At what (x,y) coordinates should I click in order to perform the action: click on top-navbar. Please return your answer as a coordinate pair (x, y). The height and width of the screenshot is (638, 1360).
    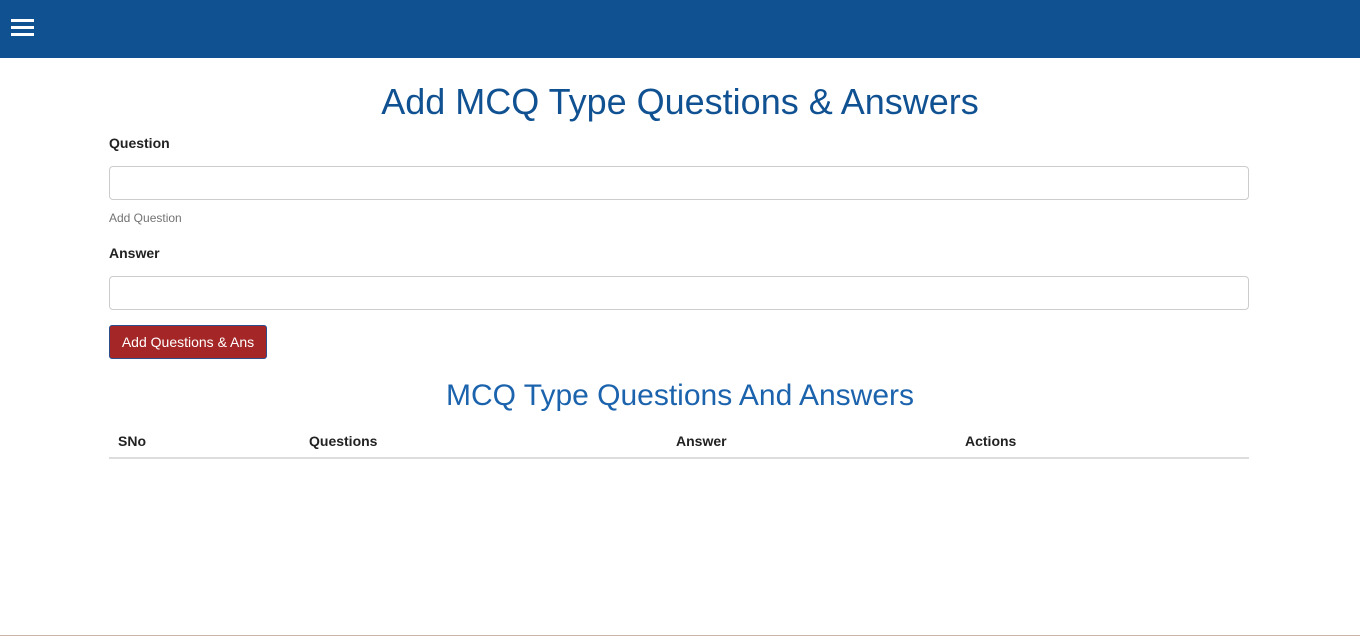
    Looking at the image, I should click on (680, 29).